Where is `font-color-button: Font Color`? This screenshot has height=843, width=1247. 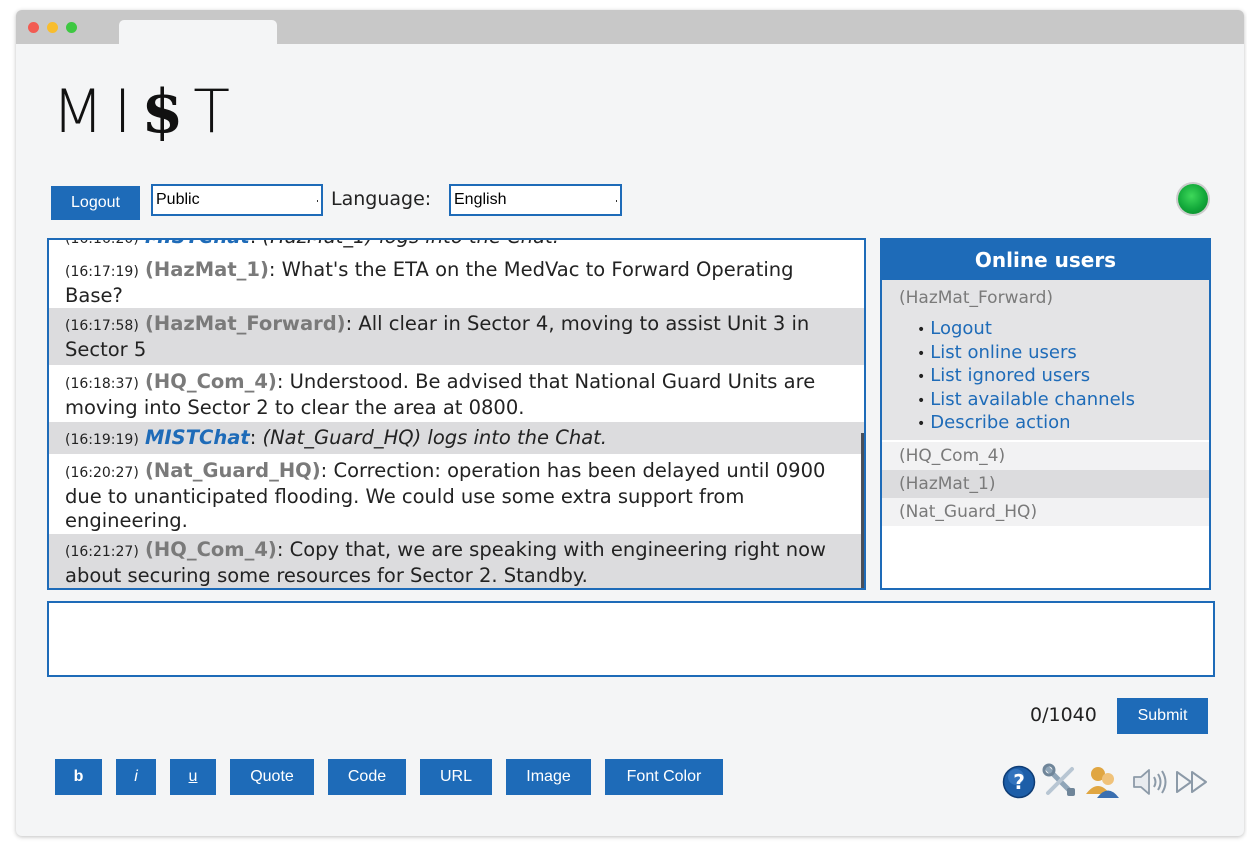
font-color-button: Font Color is located at coordinates (664, 777).